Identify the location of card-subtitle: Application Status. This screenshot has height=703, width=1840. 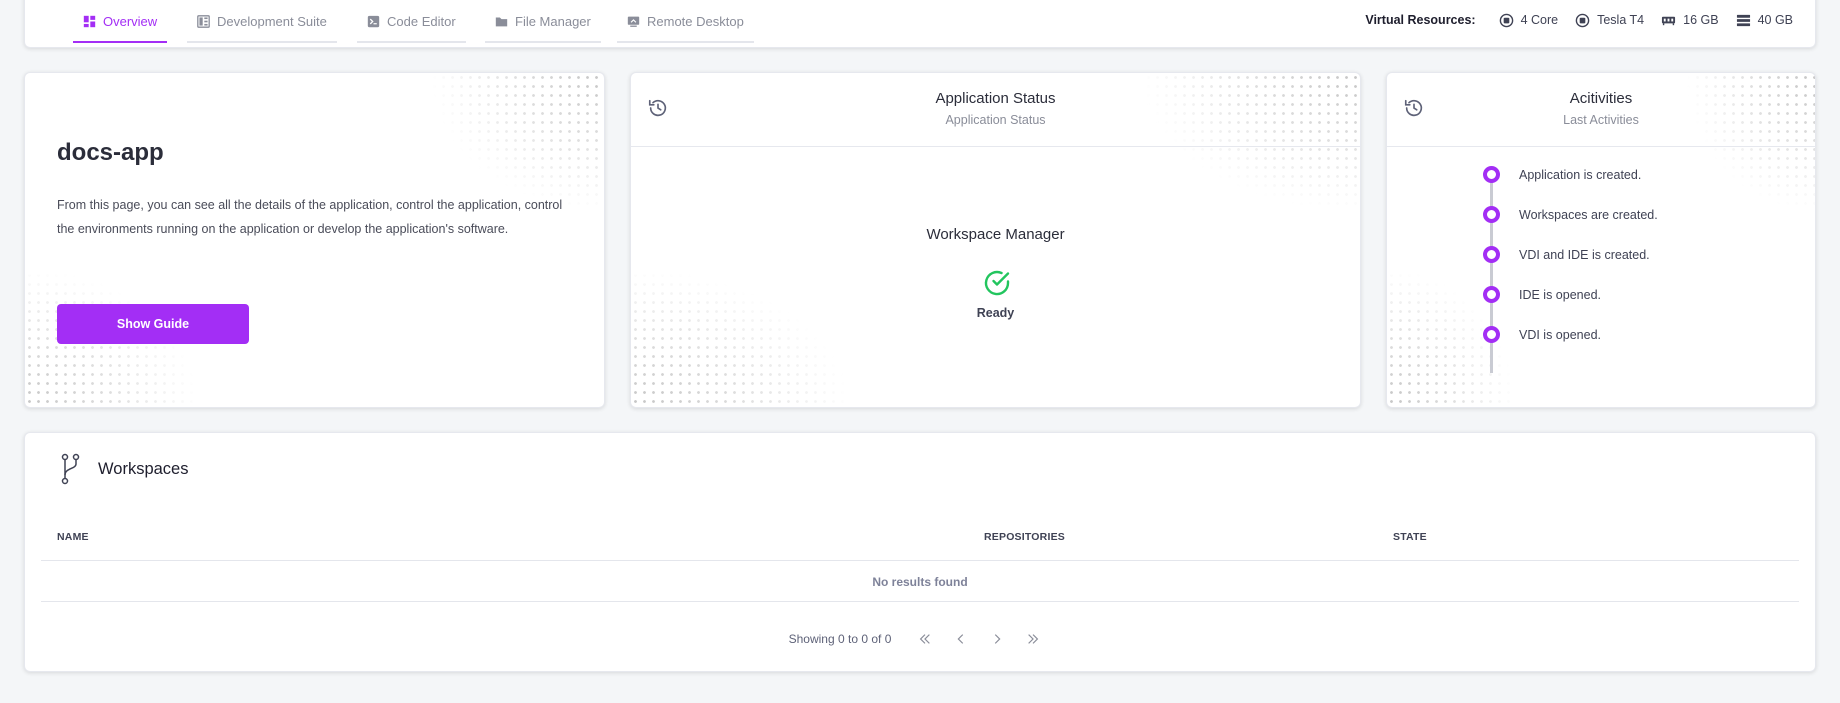
(995, 120).